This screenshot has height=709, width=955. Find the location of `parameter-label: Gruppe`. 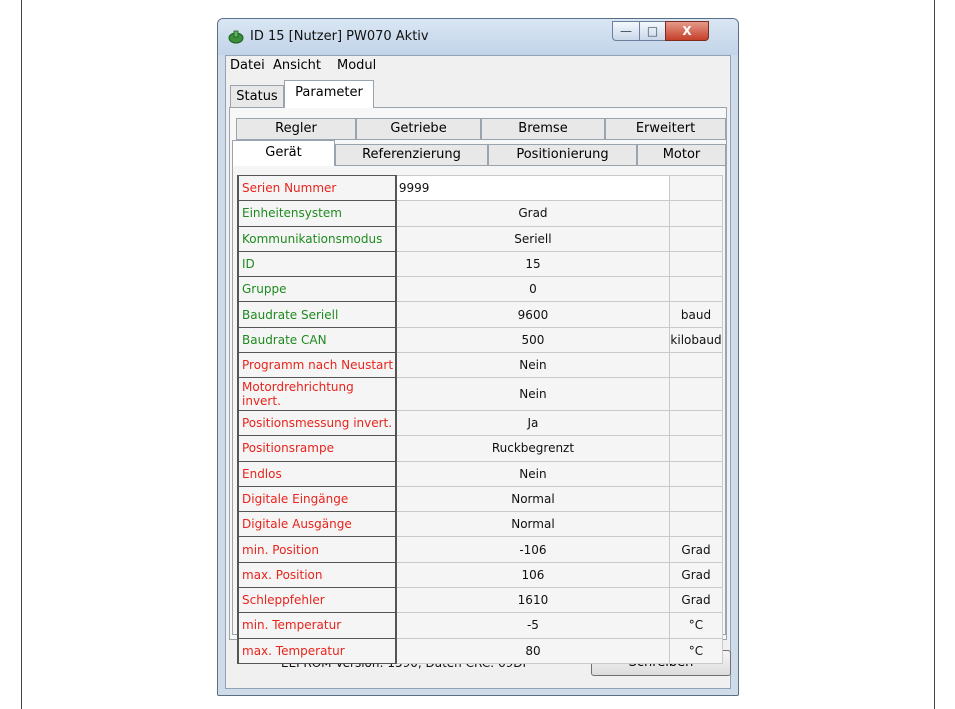

parameter-label: Gruppe is located at coordinates (317, 289).